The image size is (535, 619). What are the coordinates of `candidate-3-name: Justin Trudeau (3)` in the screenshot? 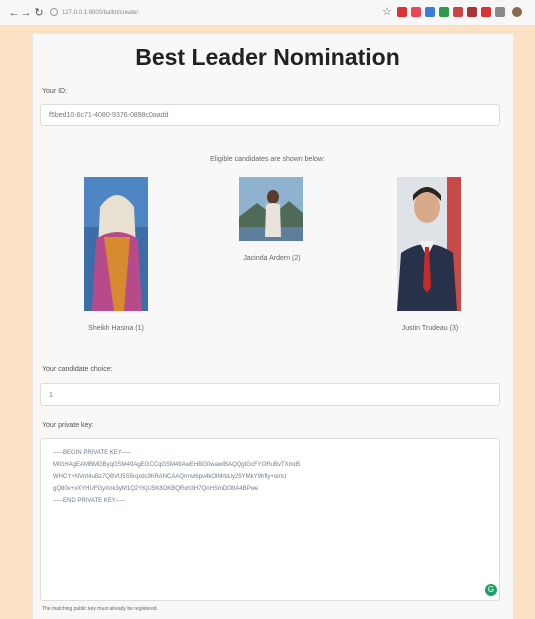 It's located at (430, 328).